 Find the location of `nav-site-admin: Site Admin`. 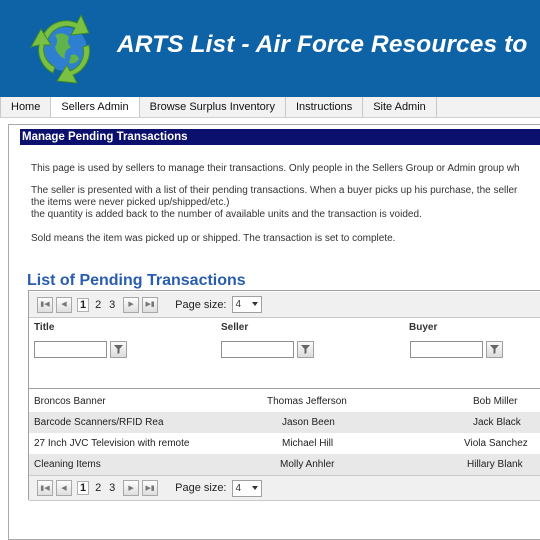

nav-site-admin: Site Admin is located at coordinates (400, 107).